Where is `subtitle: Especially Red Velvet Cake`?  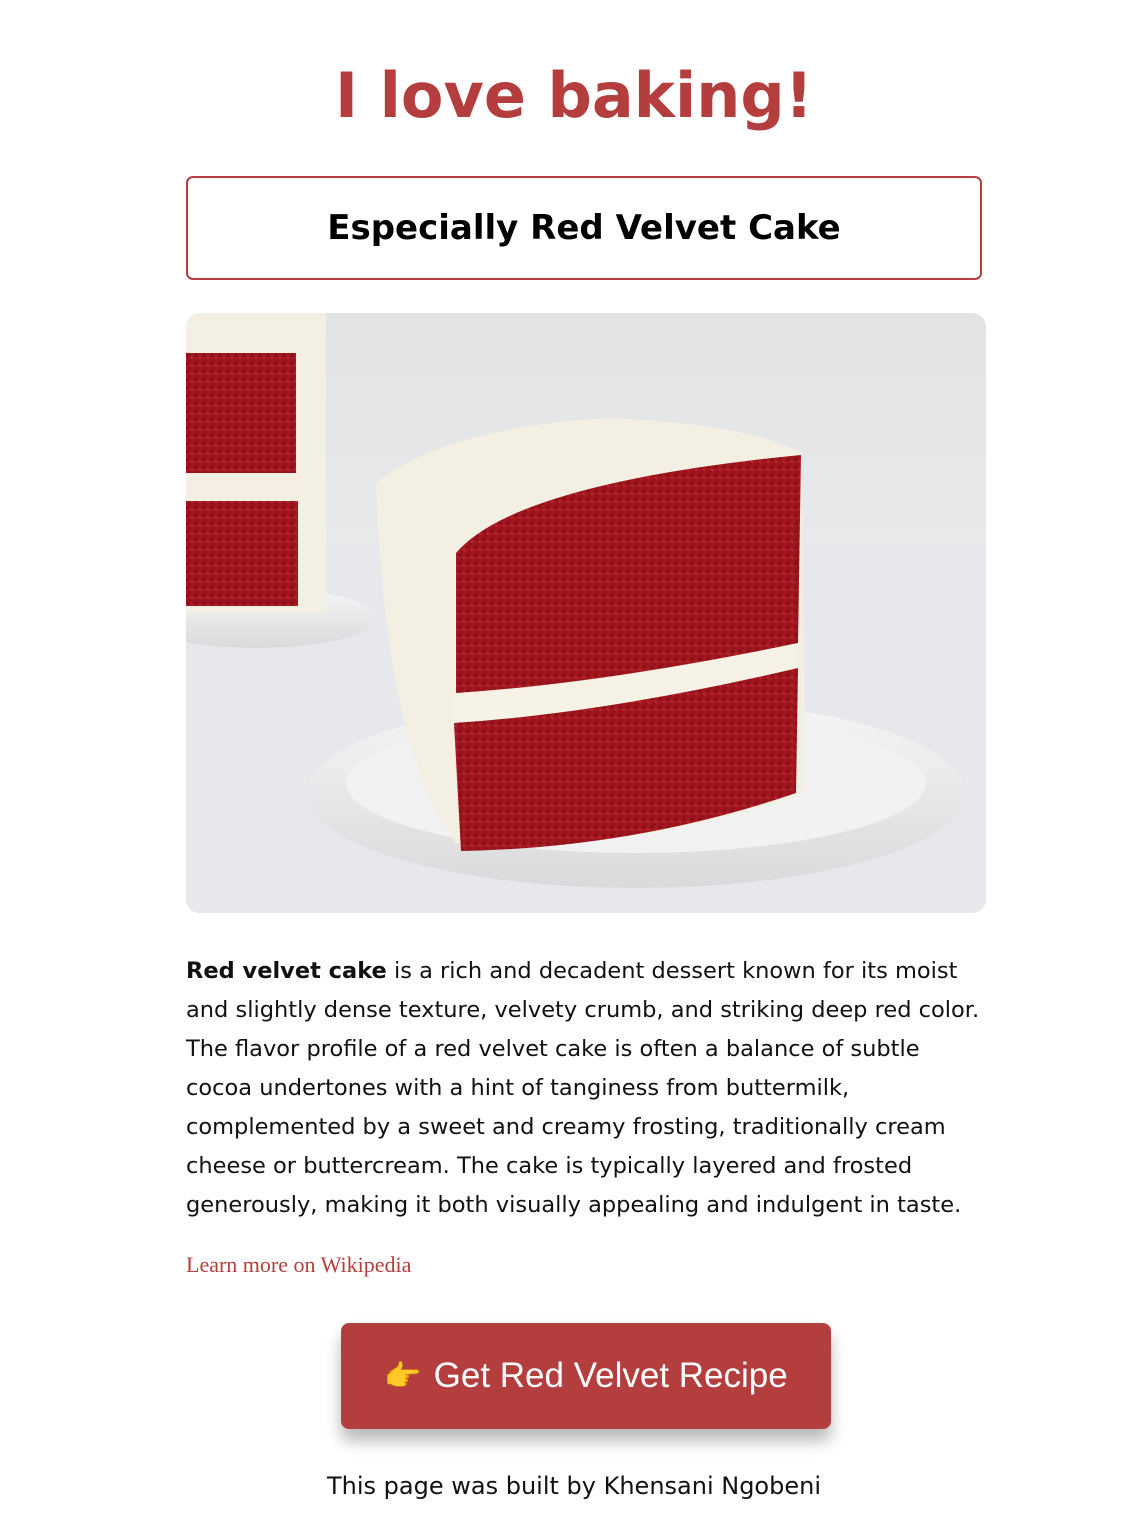
subtitle: Especially Red Velvet Cake is located at coordinates (584, 228).